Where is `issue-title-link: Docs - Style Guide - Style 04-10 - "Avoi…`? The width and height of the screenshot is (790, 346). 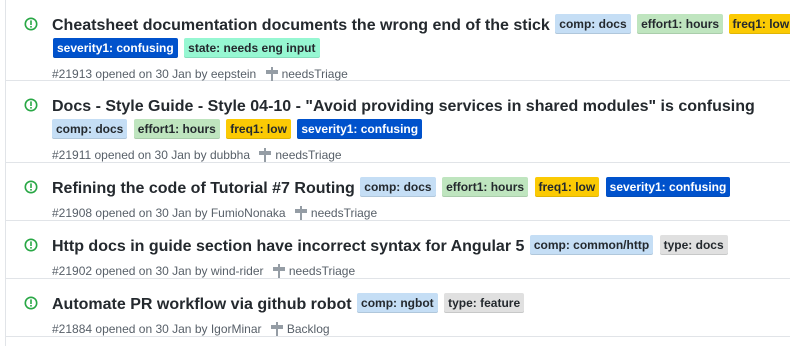 issue-title-link: Docs - Style Guide - Style 04-10 - "Avoi… is located at coordinates (403, 106).